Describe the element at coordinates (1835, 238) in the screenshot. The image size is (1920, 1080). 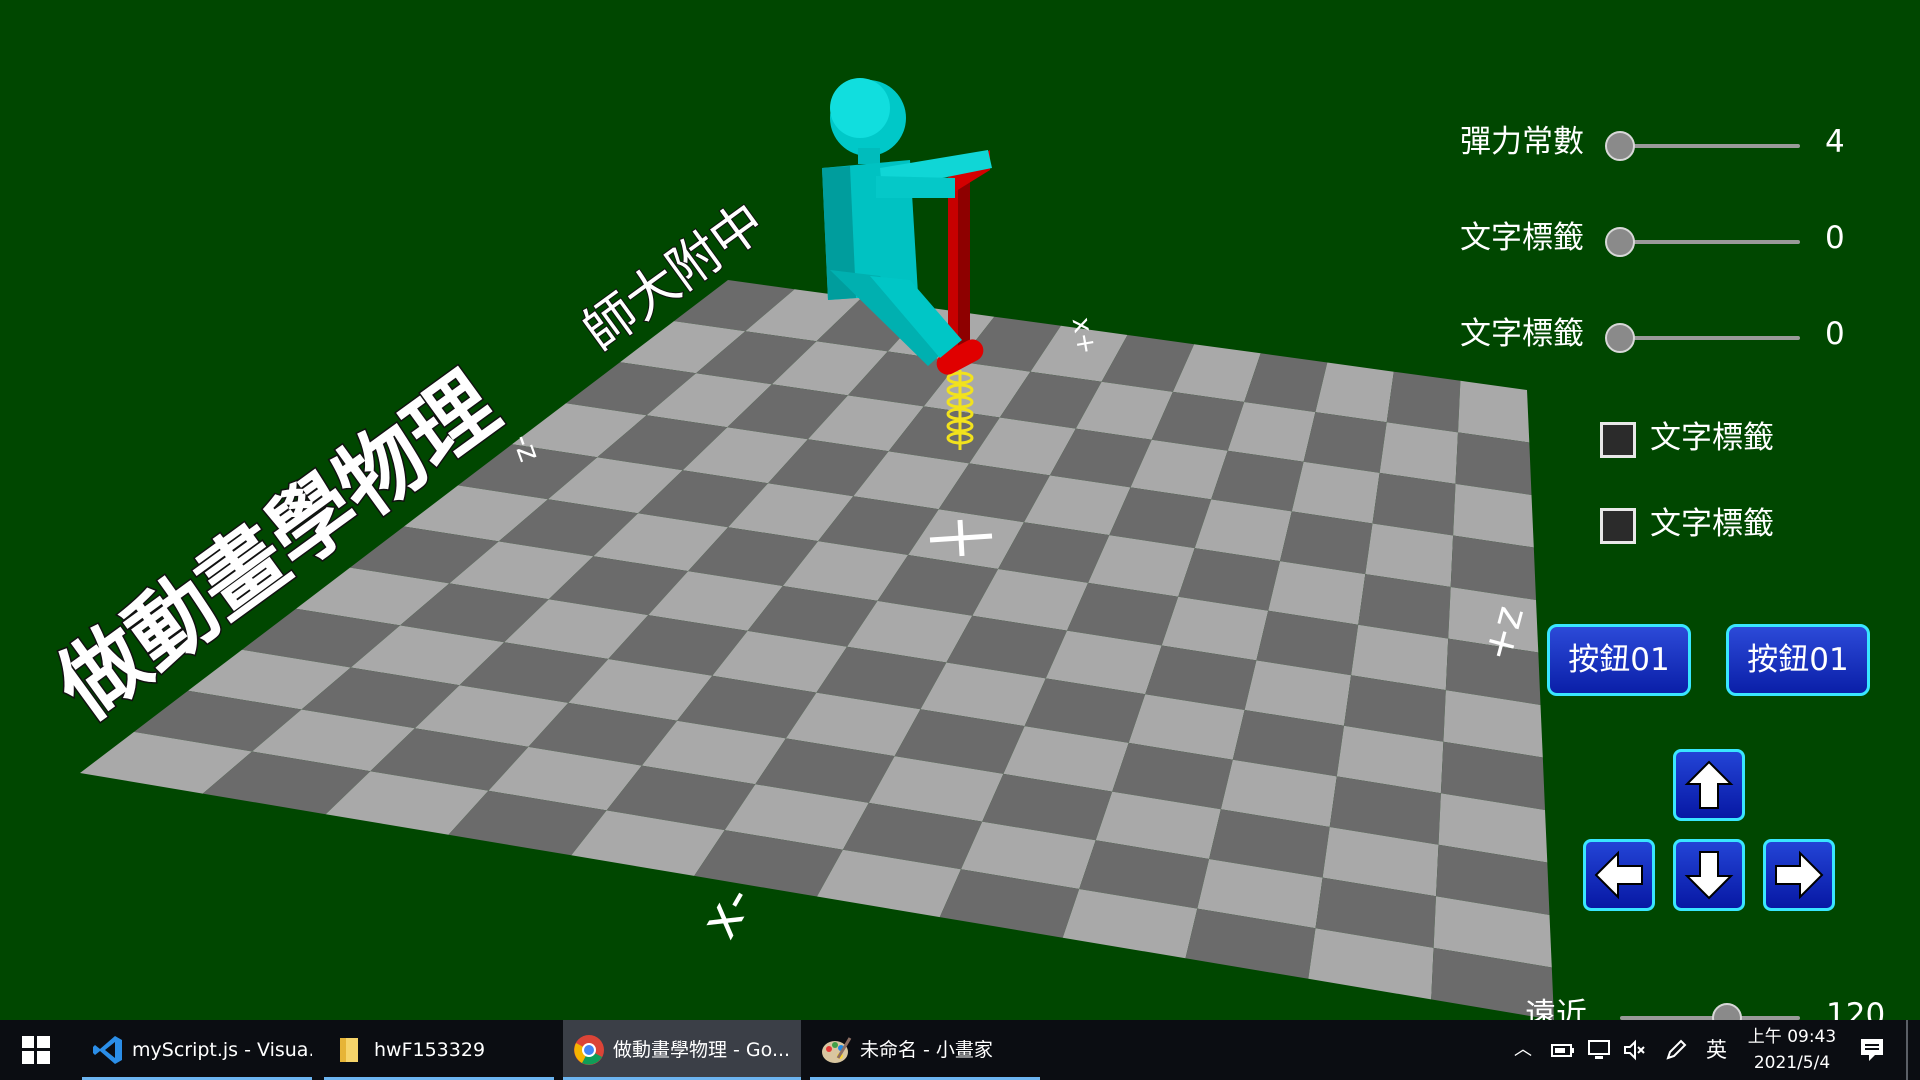
I see `slider-text-label-1-value: 0` at that location.